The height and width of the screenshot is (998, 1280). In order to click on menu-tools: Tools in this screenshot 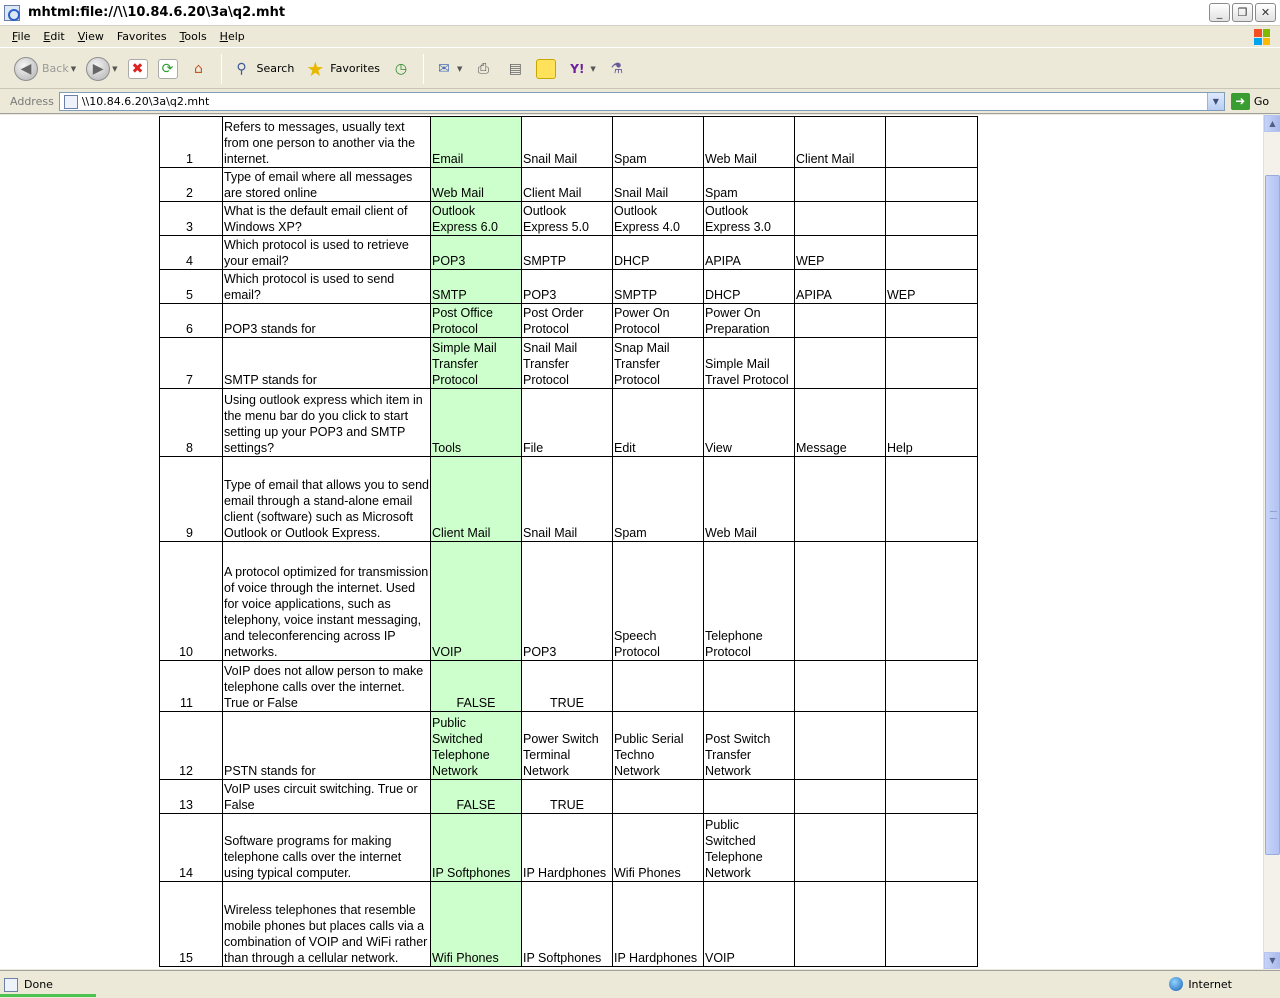, I will do `click(193, 36)`.